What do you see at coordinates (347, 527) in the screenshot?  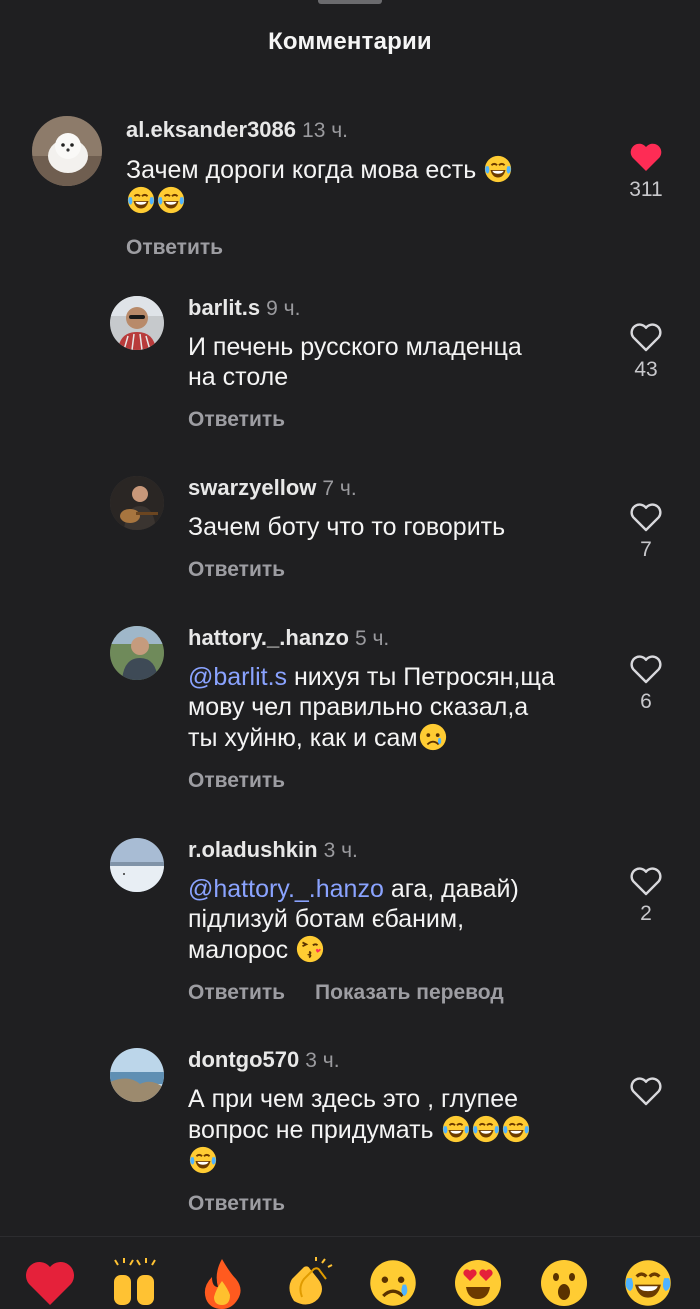 I see `comment-text: Зачем боту что то говорить` at bounding box center [347, 527].